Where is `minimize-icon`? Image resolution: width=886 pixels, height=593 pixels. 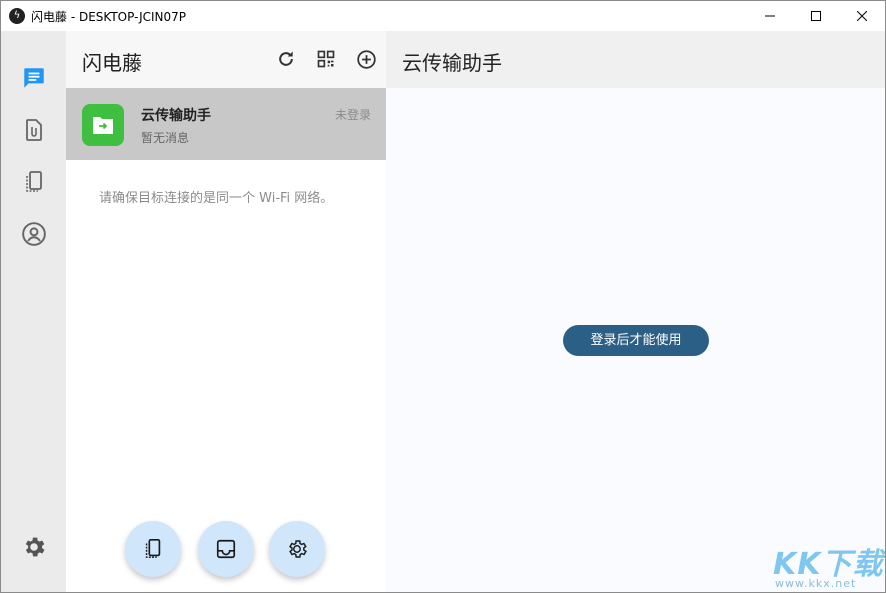
minimize-icon is located at coordinates (770, 16).